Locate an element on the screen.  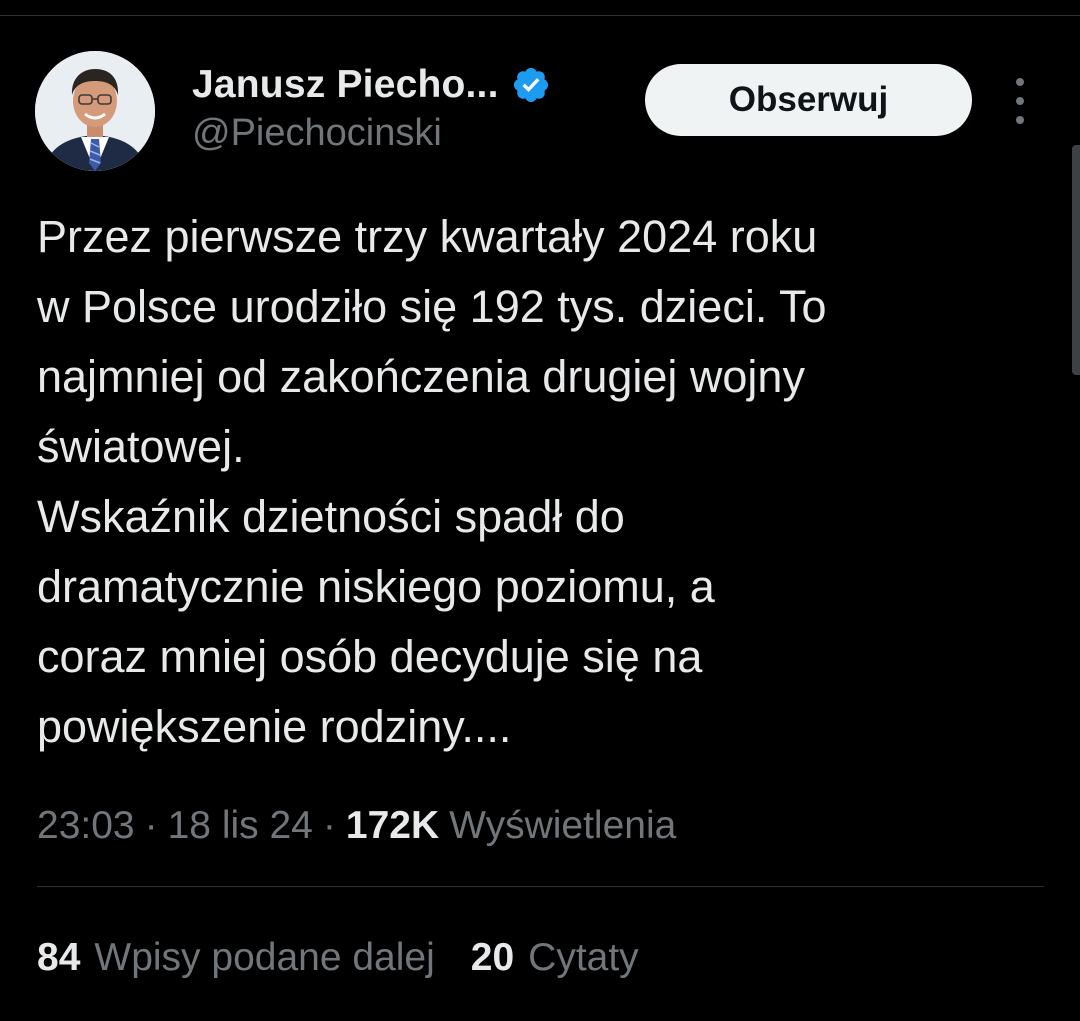
quotes-stat: 20 Cytaty is located at coordinates (555, 958).